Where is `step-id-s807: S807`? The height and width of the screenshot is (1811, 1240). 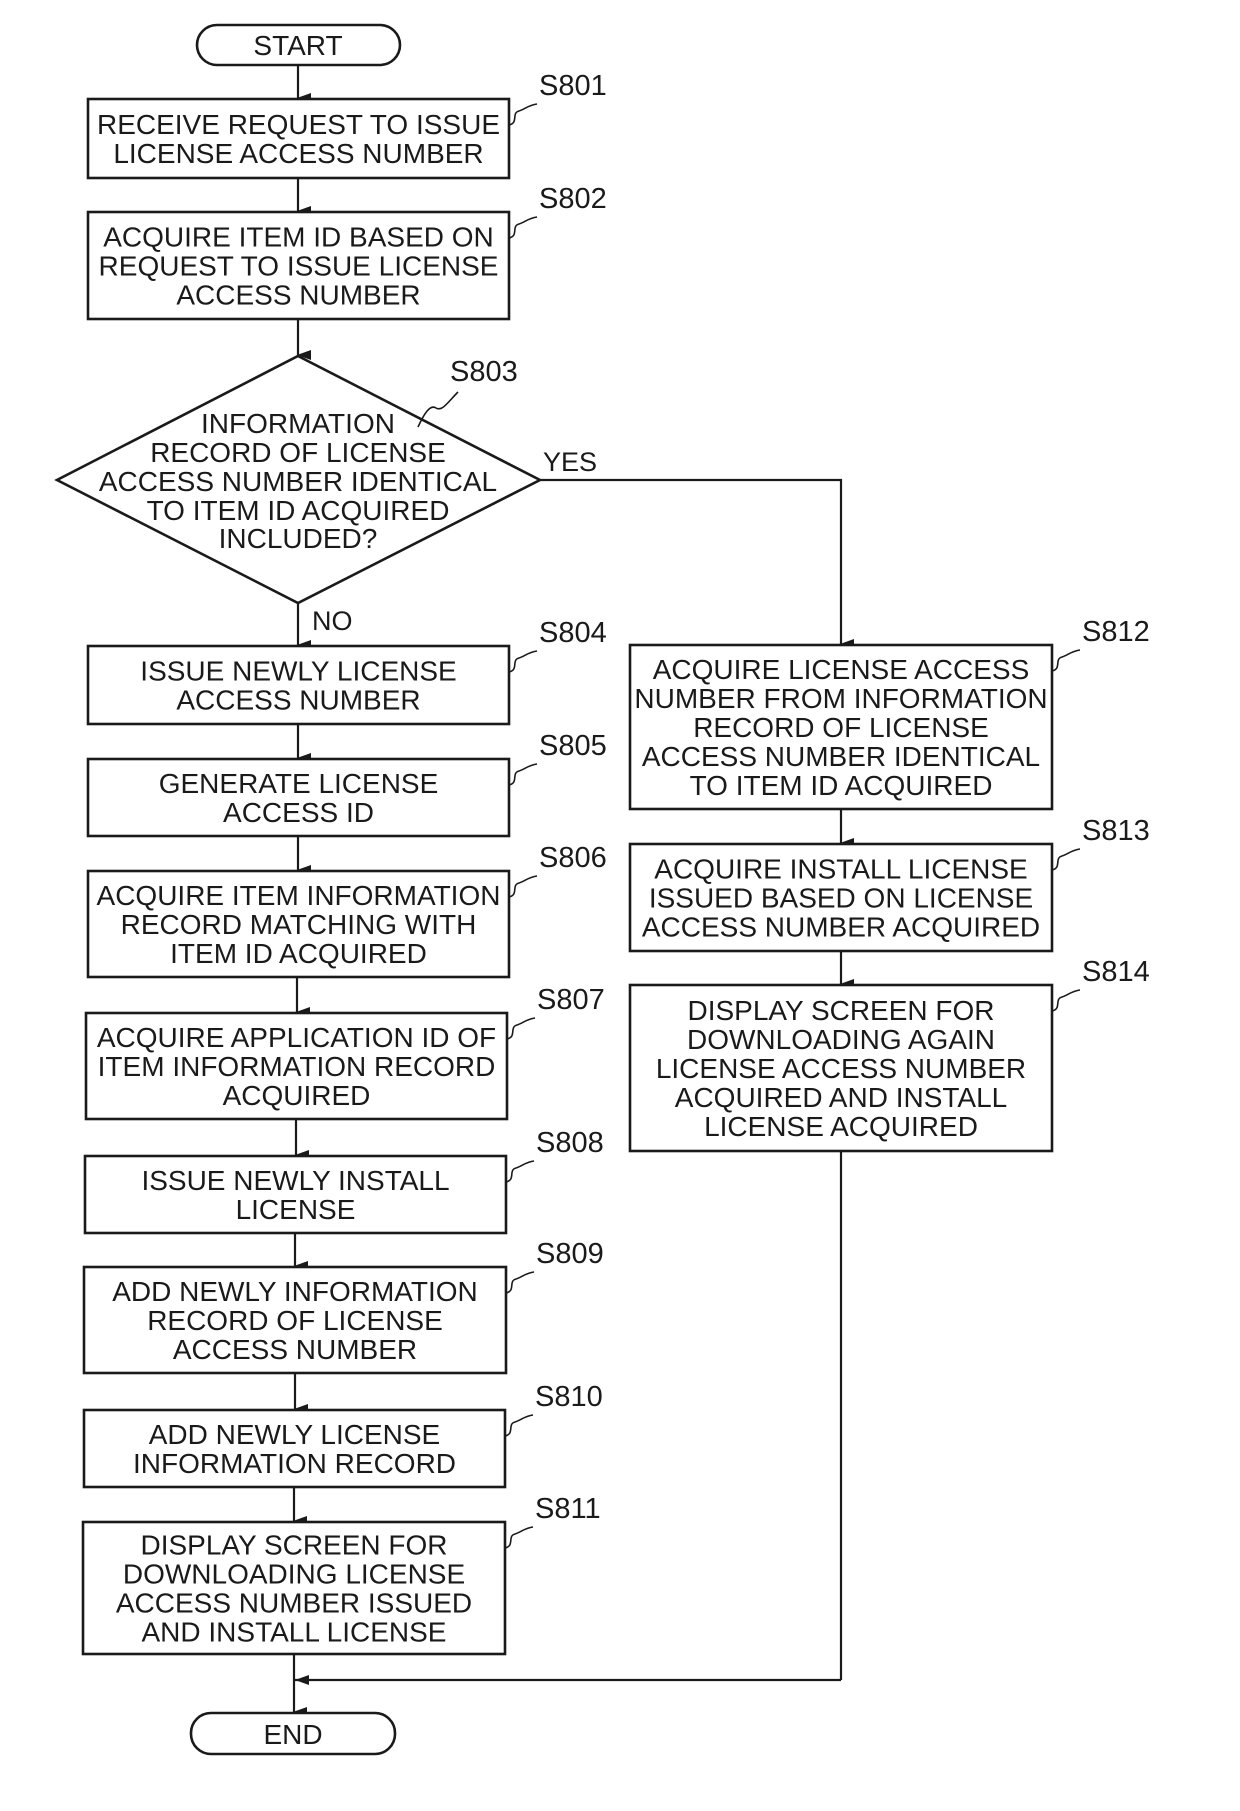 step-id-s807: S807 is located at coordinates (571, 1000).